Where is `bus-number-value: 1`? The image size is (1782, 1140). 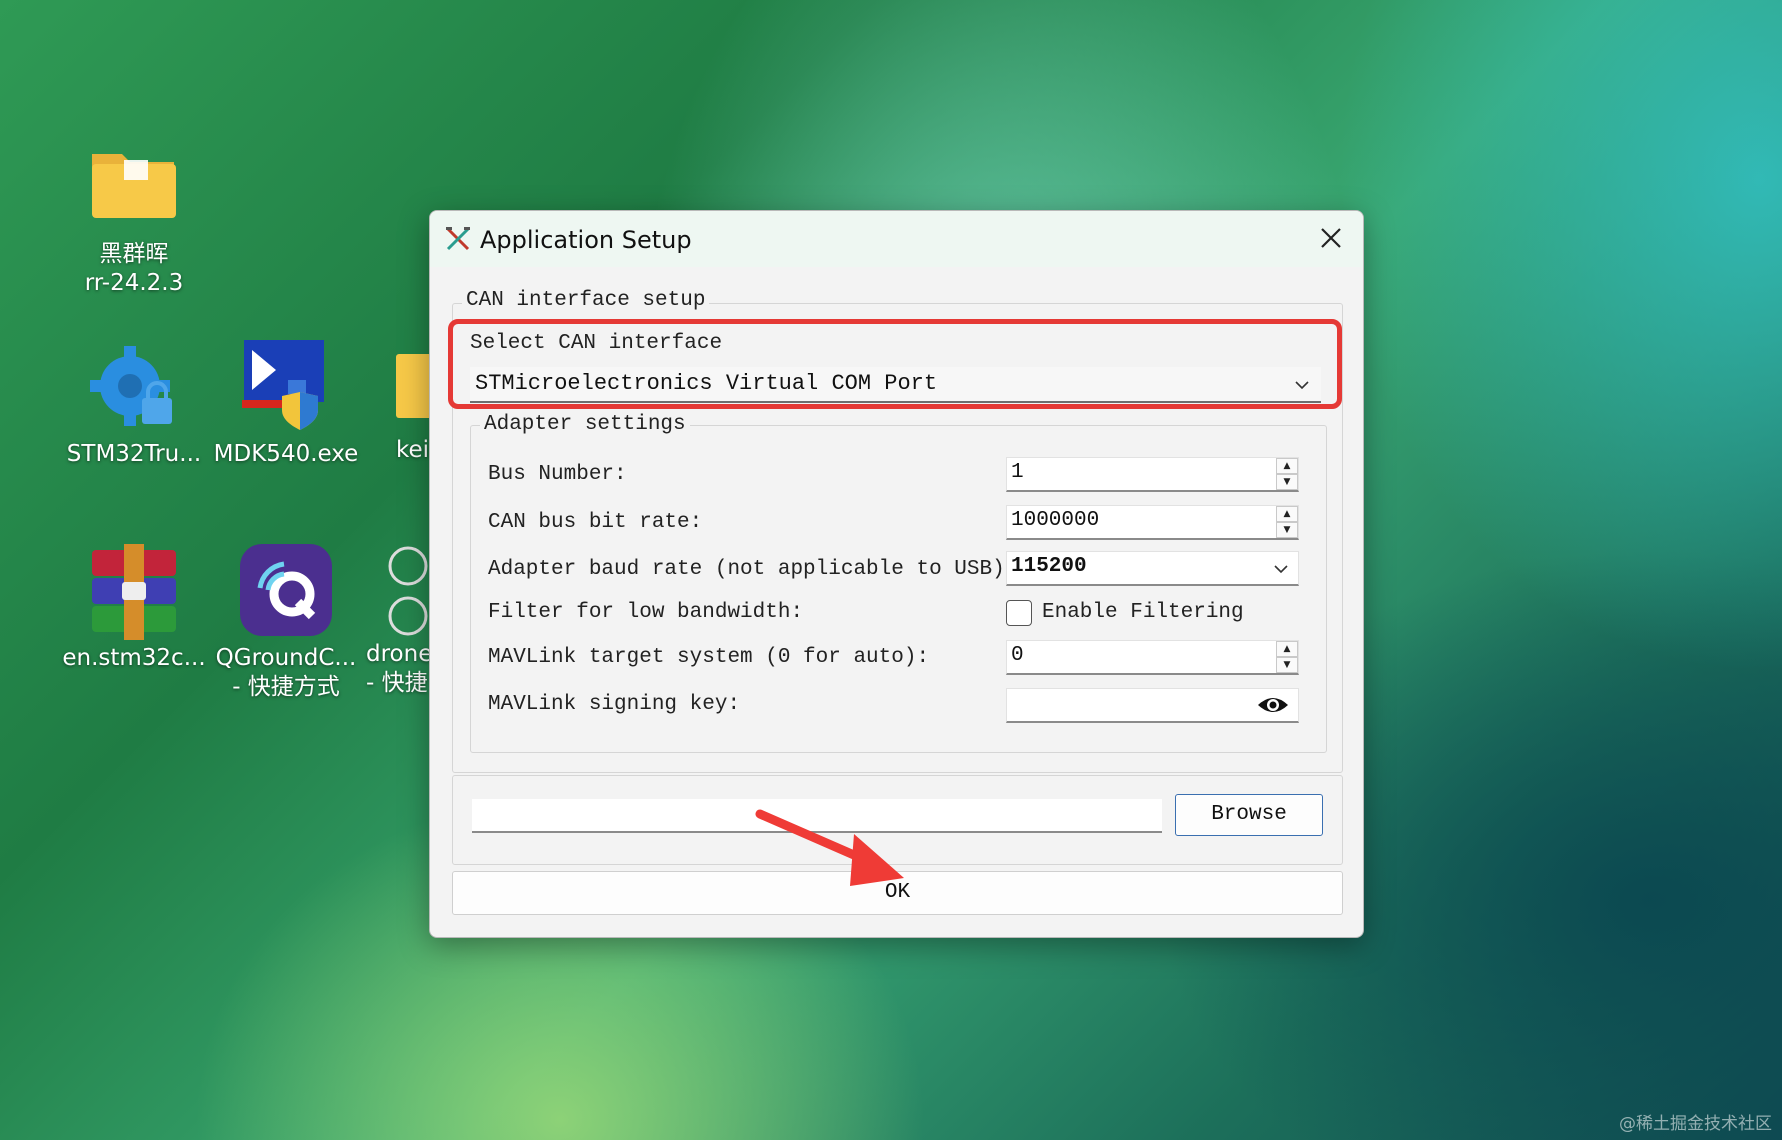 bus-number-value: 1 is located at coordinates (1017, 472).